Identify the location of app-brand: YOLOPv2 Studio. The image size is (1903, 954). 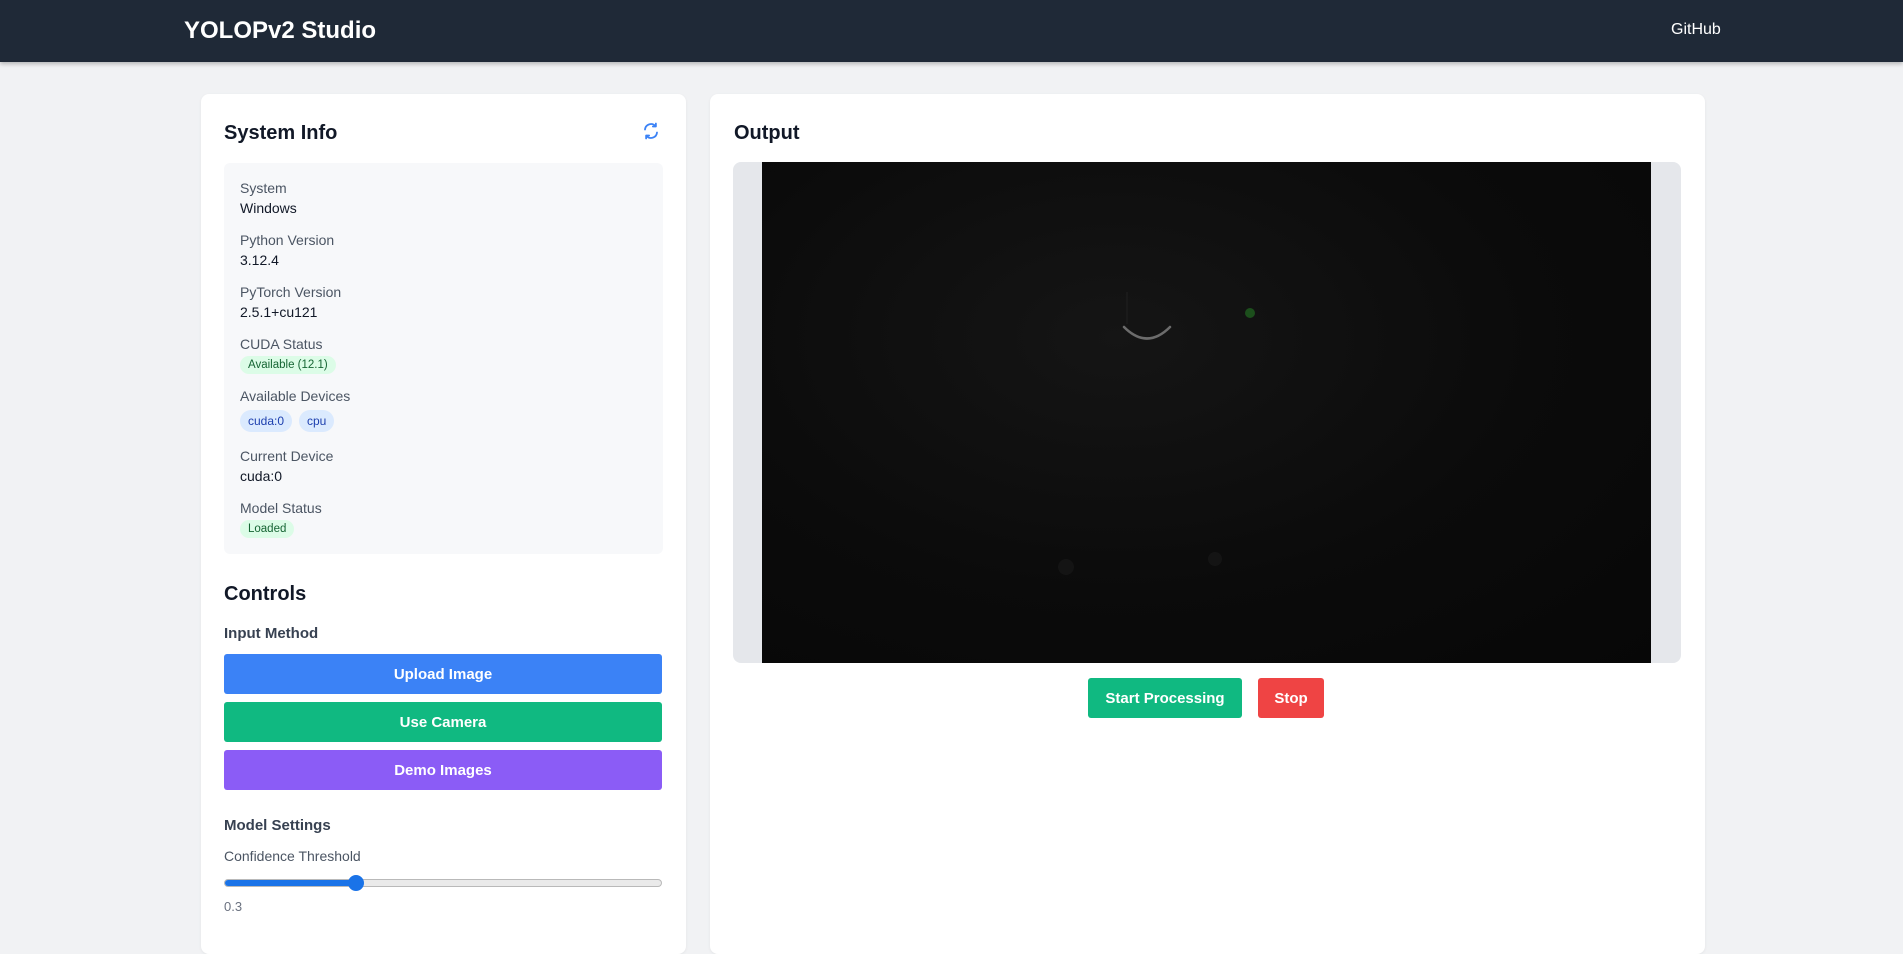
(280, 30).